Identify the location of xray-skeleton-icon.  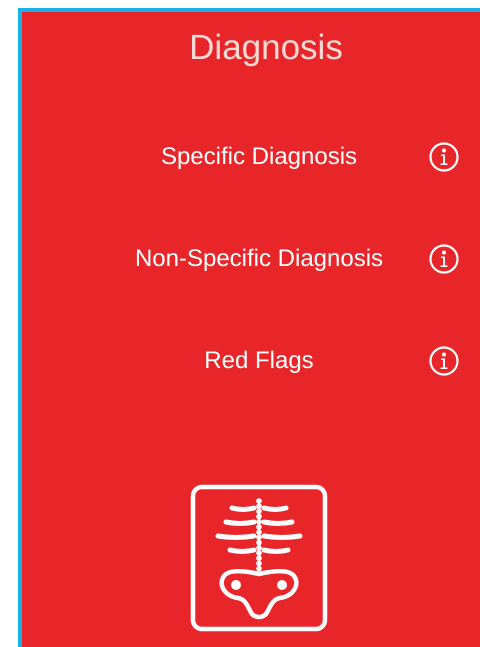
(259, 558).